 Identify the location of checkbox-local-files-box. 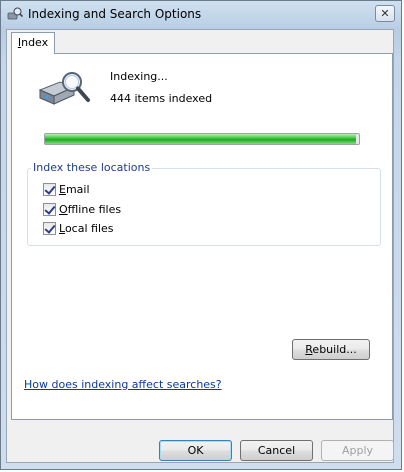
(49, 228).